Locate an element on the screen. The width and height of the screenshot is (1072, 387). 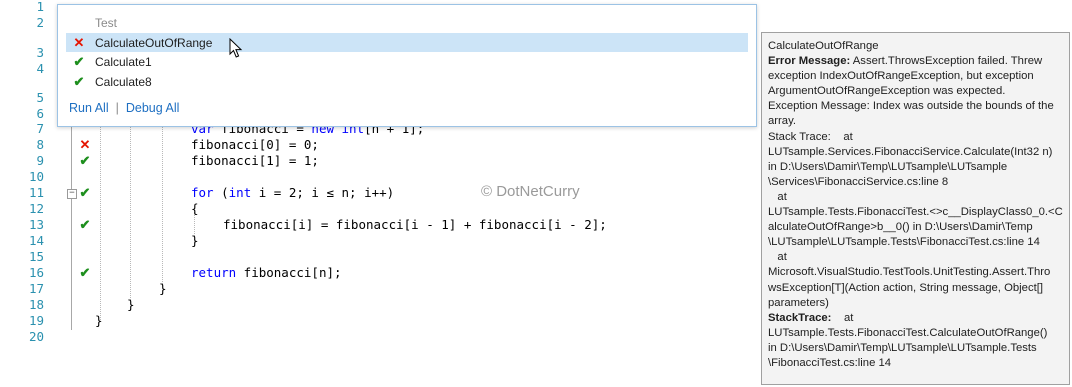
line-number: 4 is located at coordinates (40, 68).